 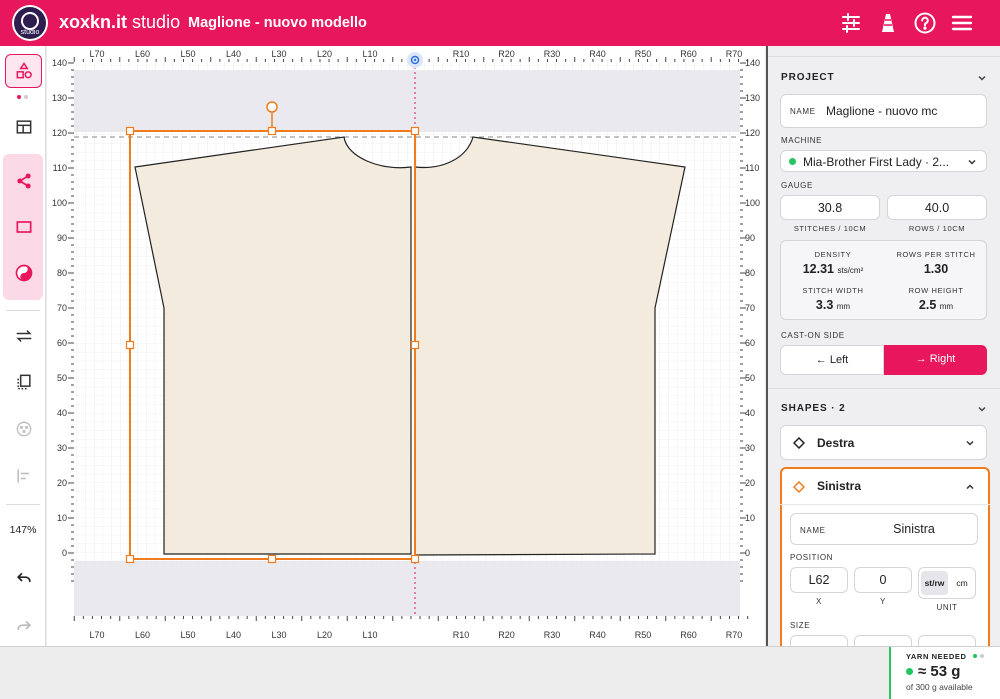 What do you see at coordinates (819, 640) in the screenshot?
I see `size-width-input` at bounding box center [819, 640].